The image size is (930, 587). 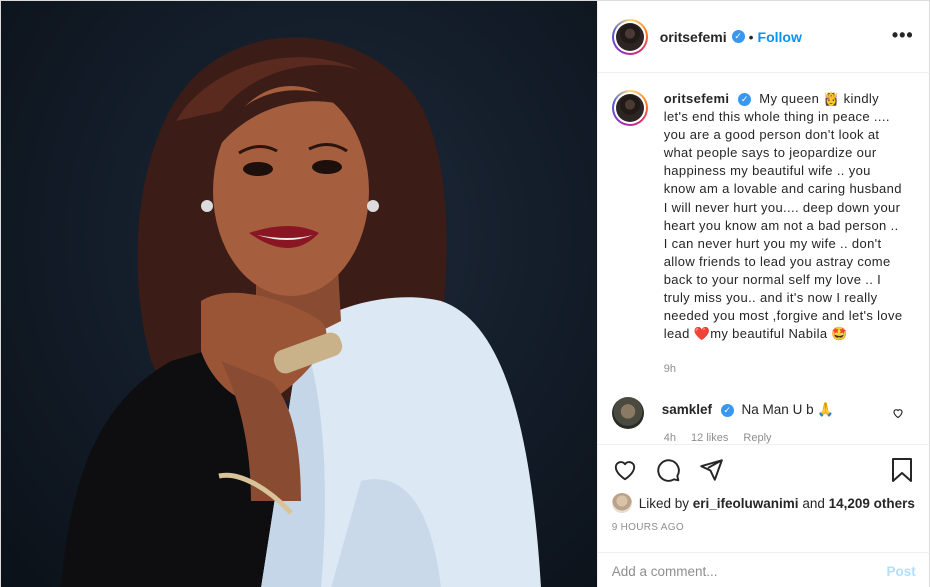 I want to click on comment-likes: 12 likes, so click(x=709, y=438).